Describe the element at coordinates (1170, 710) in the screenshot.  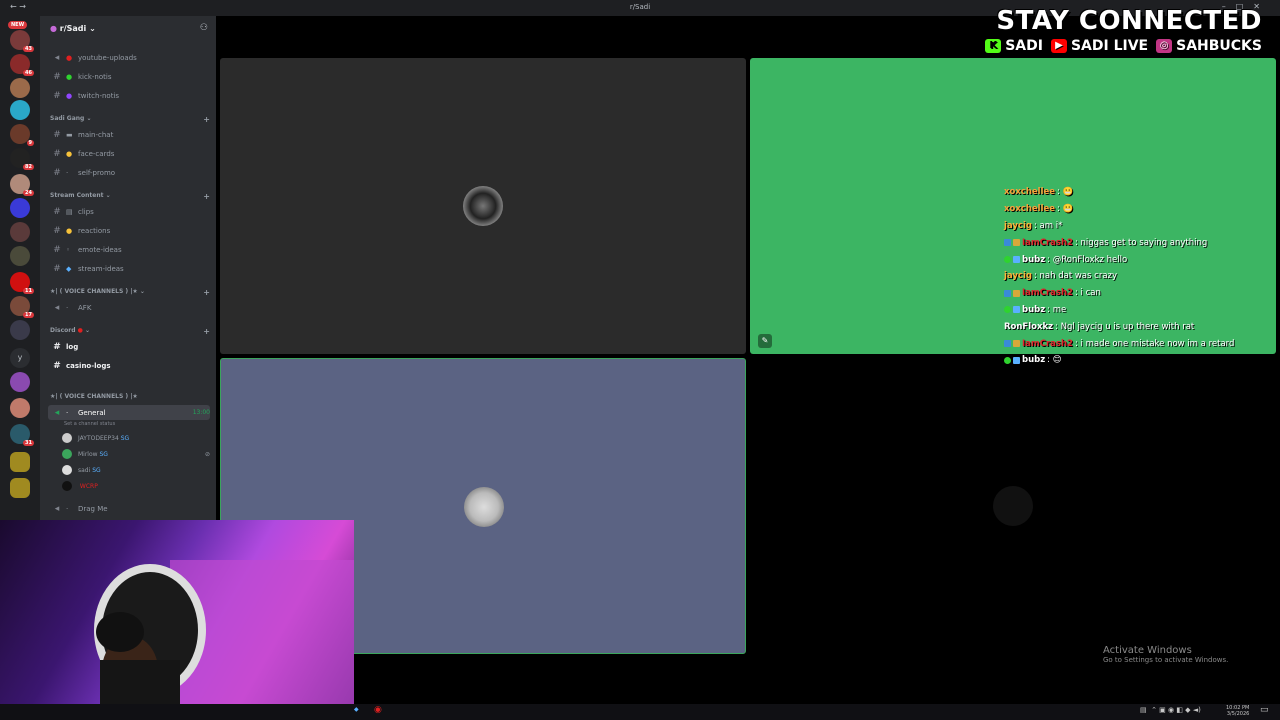
I see `tray-icons: ▤ ⌃ ▣ ◉ ◧ ◆ ◄)` at that location.